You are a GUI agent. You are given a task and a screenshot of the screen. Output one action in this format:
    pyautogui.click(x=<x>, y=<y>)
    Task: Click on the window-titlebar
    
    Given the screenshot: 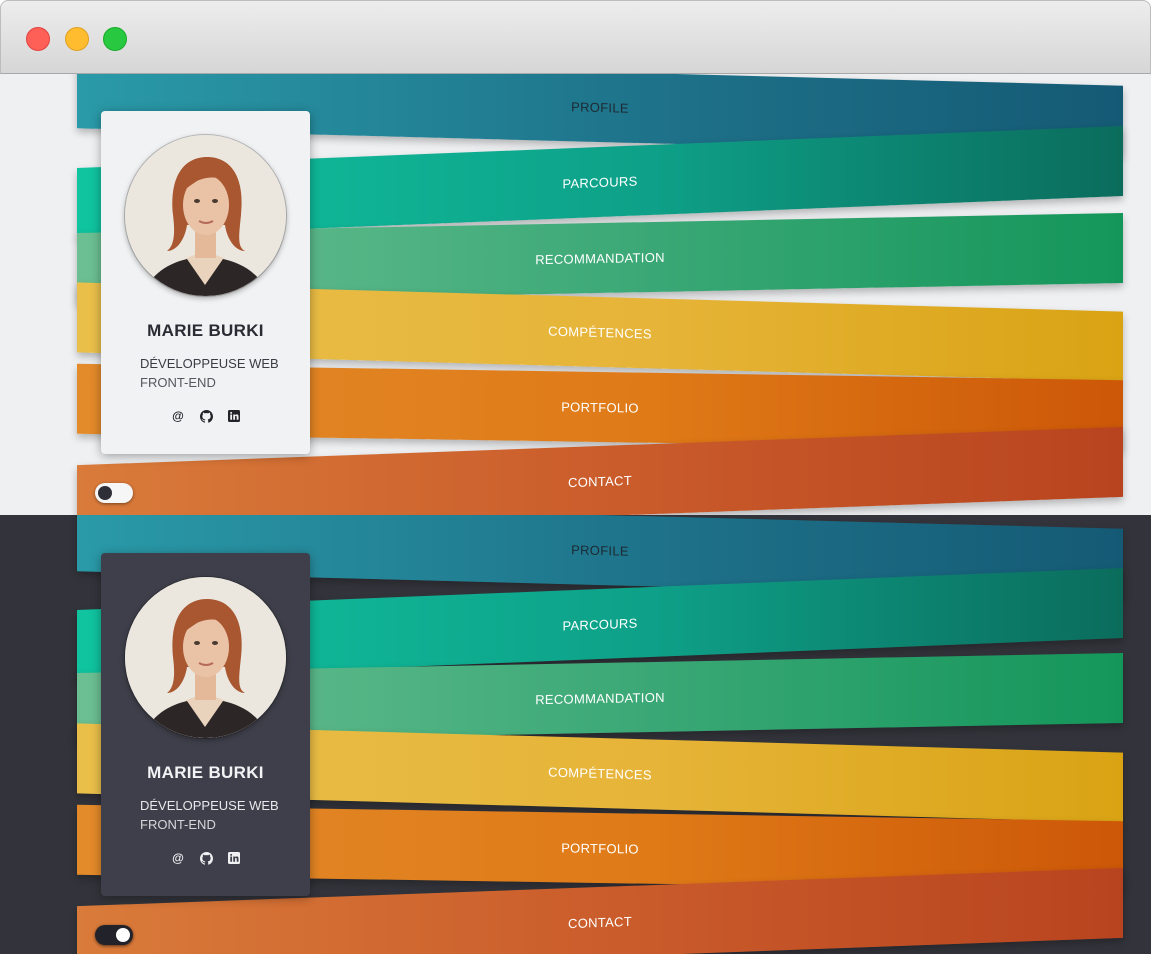 What is the action you would take?
    pyautogui.click(x=575, y=37)
    